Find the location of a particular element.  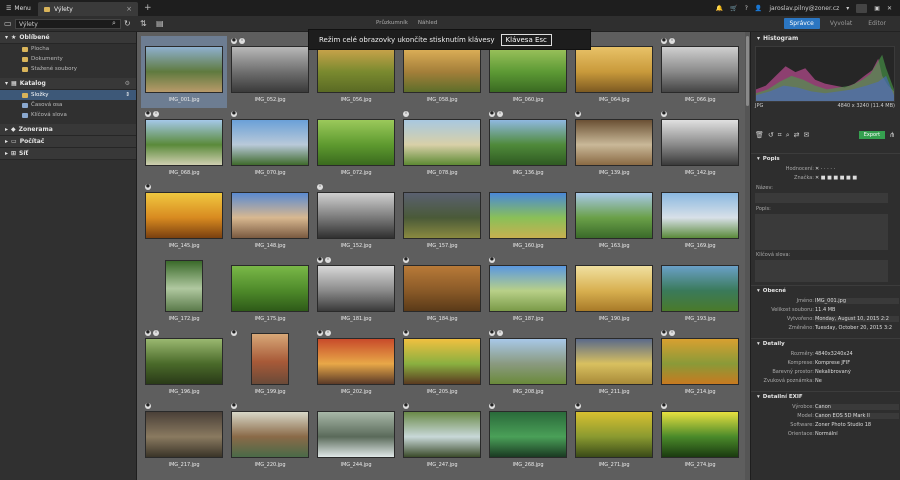

comment-icon: ✉ is located at coordinates (807, 135).